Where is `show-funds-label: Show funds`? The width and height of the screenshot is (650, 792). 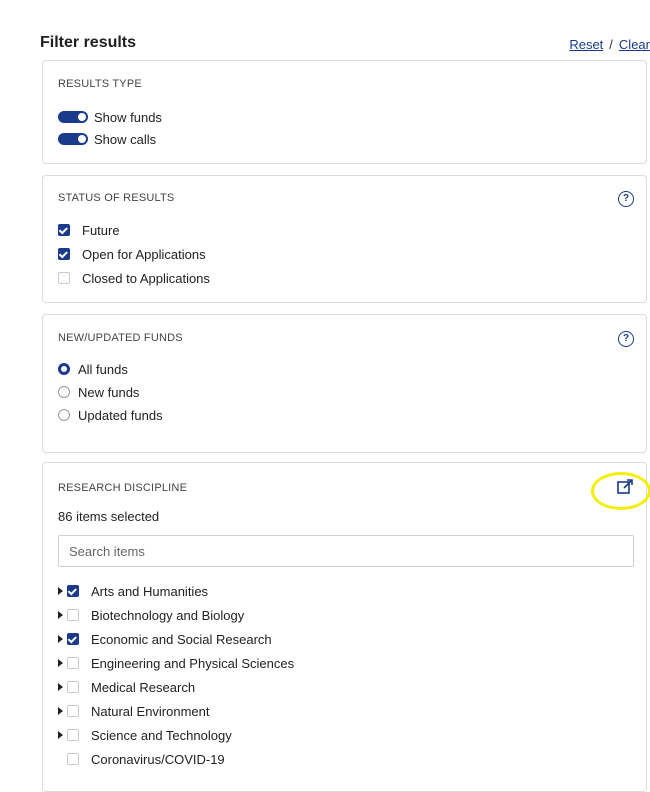
show-funds-label: Show funds is located at coordinates (128, 117).